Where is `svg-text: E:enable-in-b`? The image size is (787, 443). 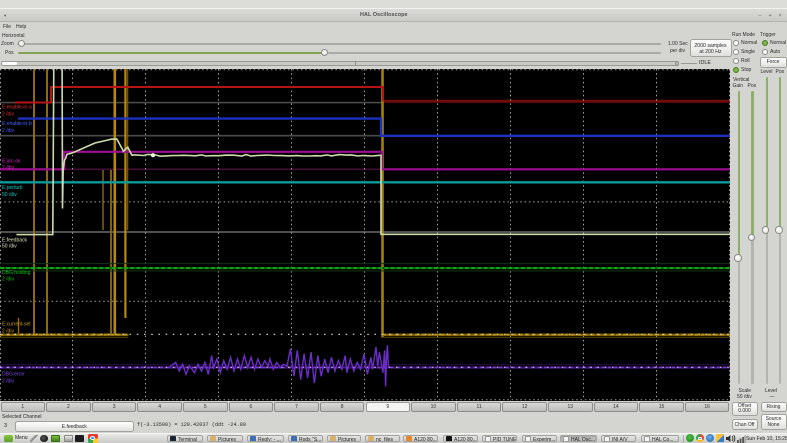 svg-text: E:enable-in-b is located at coordinates (17, 124).